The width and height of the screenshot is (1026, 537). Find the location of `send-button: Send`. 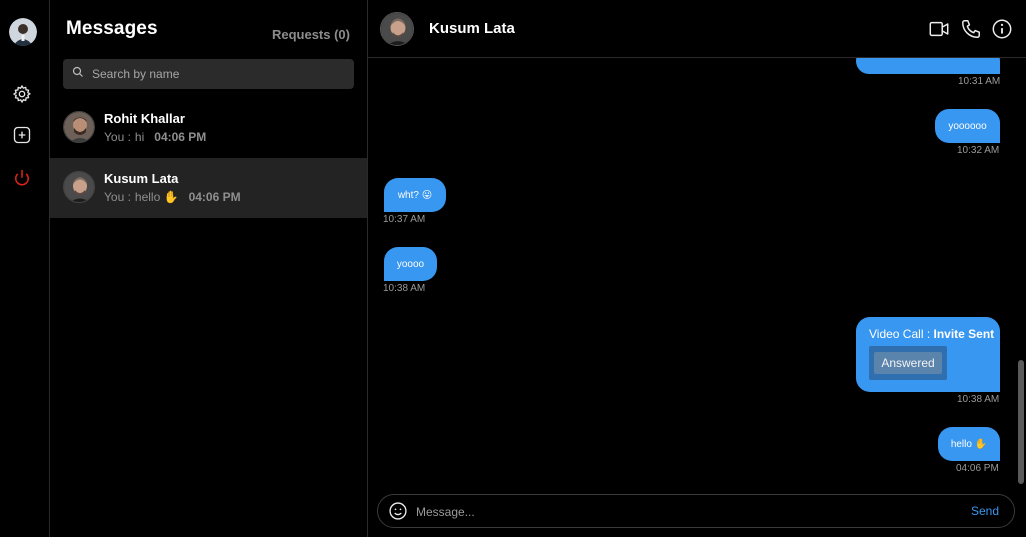

send-button: Send is located at coordinates (985, 511).